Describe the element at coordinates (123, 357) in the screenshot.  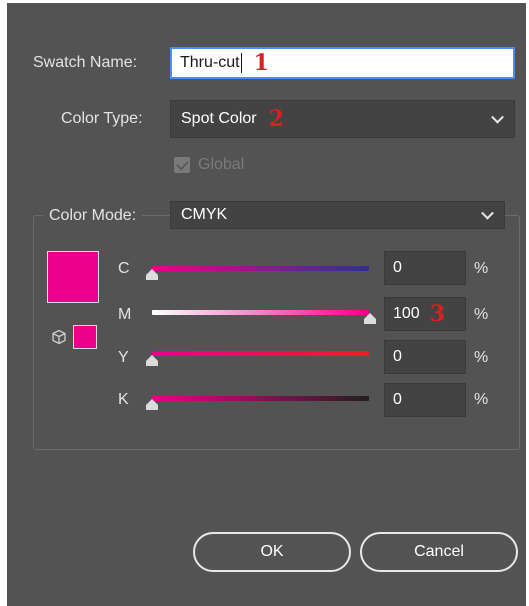
I see `channel-letter-y: Y` at that location.